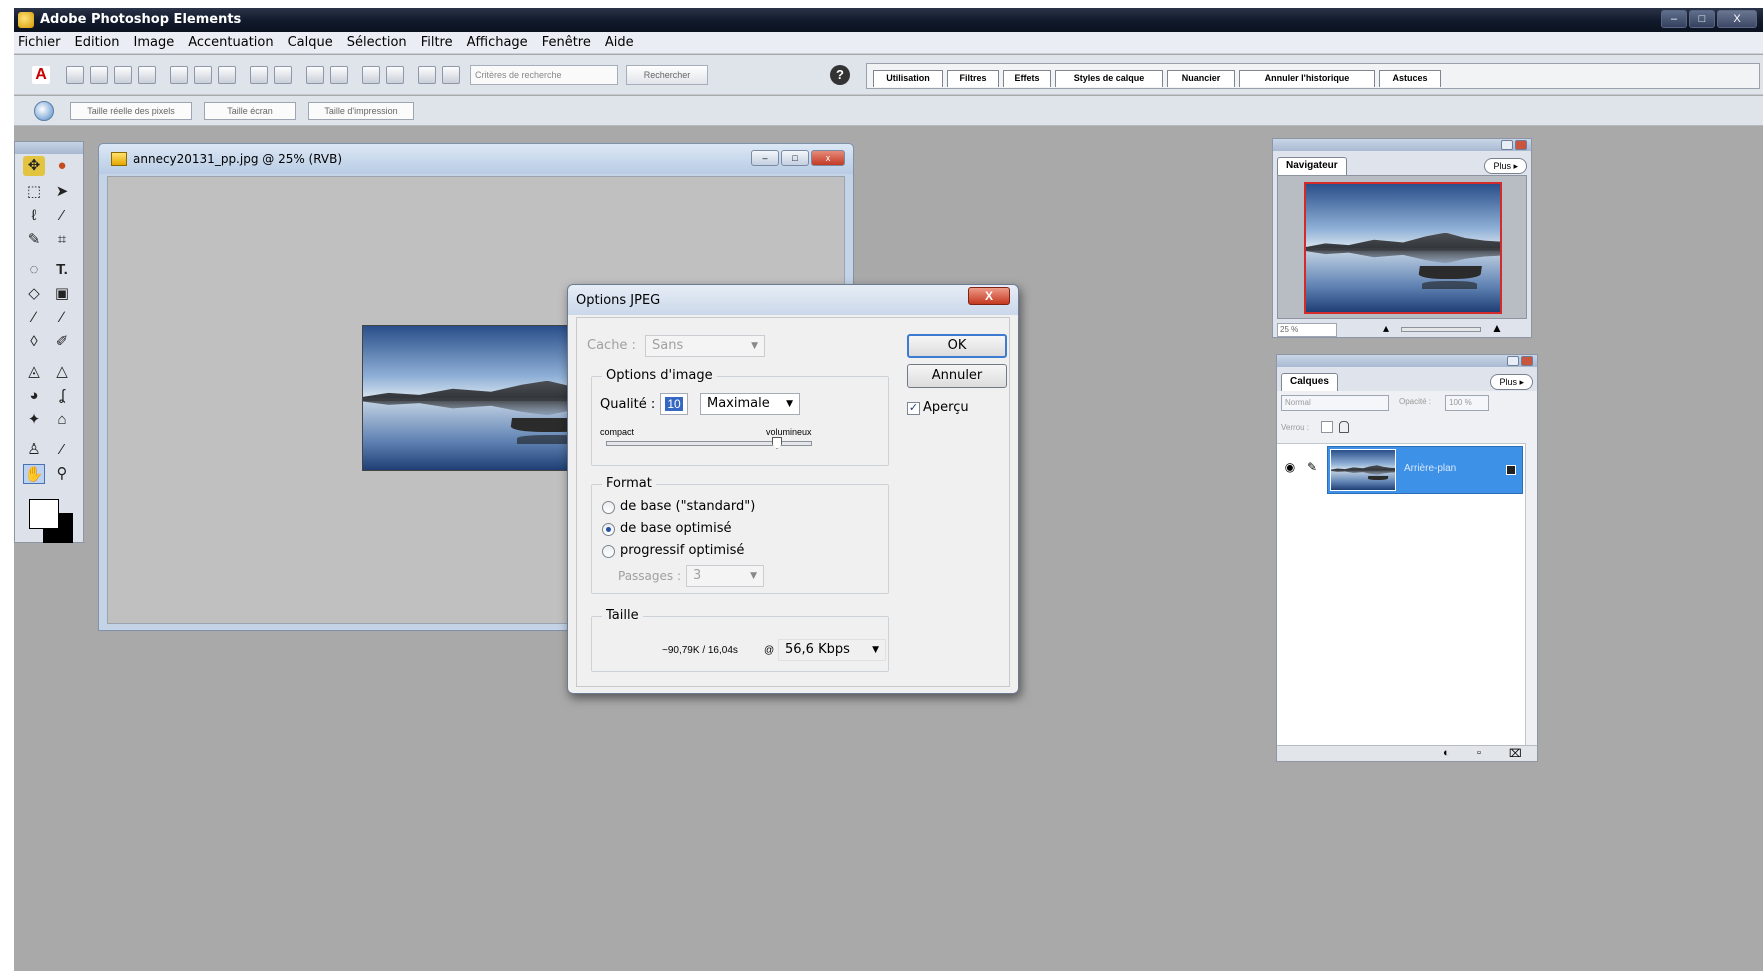 Image resolution: width=1763 pixels, height=971 pixels. I want to click on ok-button: OK, so click(957, 346).